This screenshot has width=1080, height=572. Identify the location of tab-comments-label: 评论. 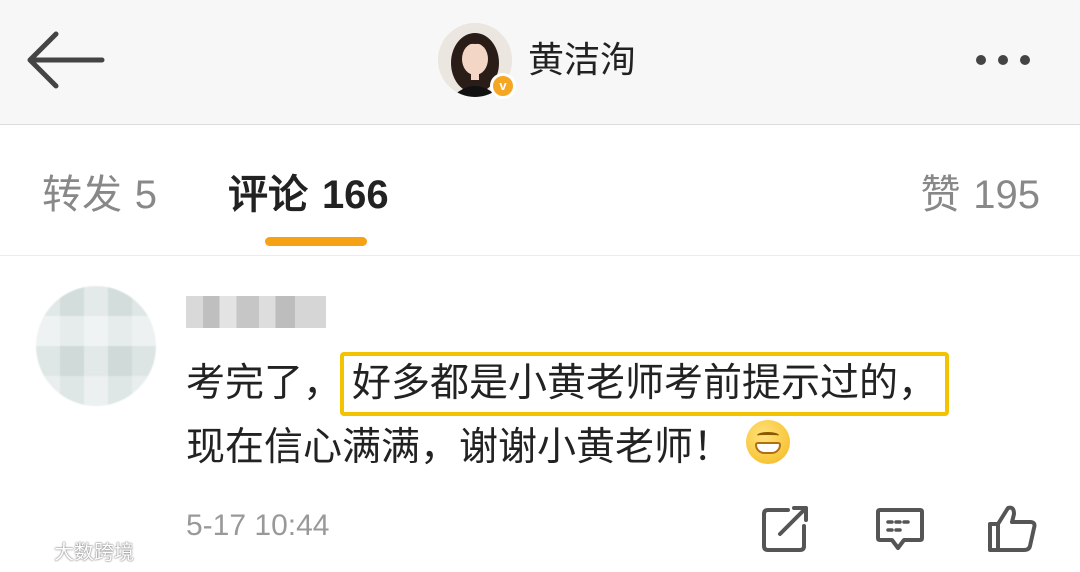
(268, 195).